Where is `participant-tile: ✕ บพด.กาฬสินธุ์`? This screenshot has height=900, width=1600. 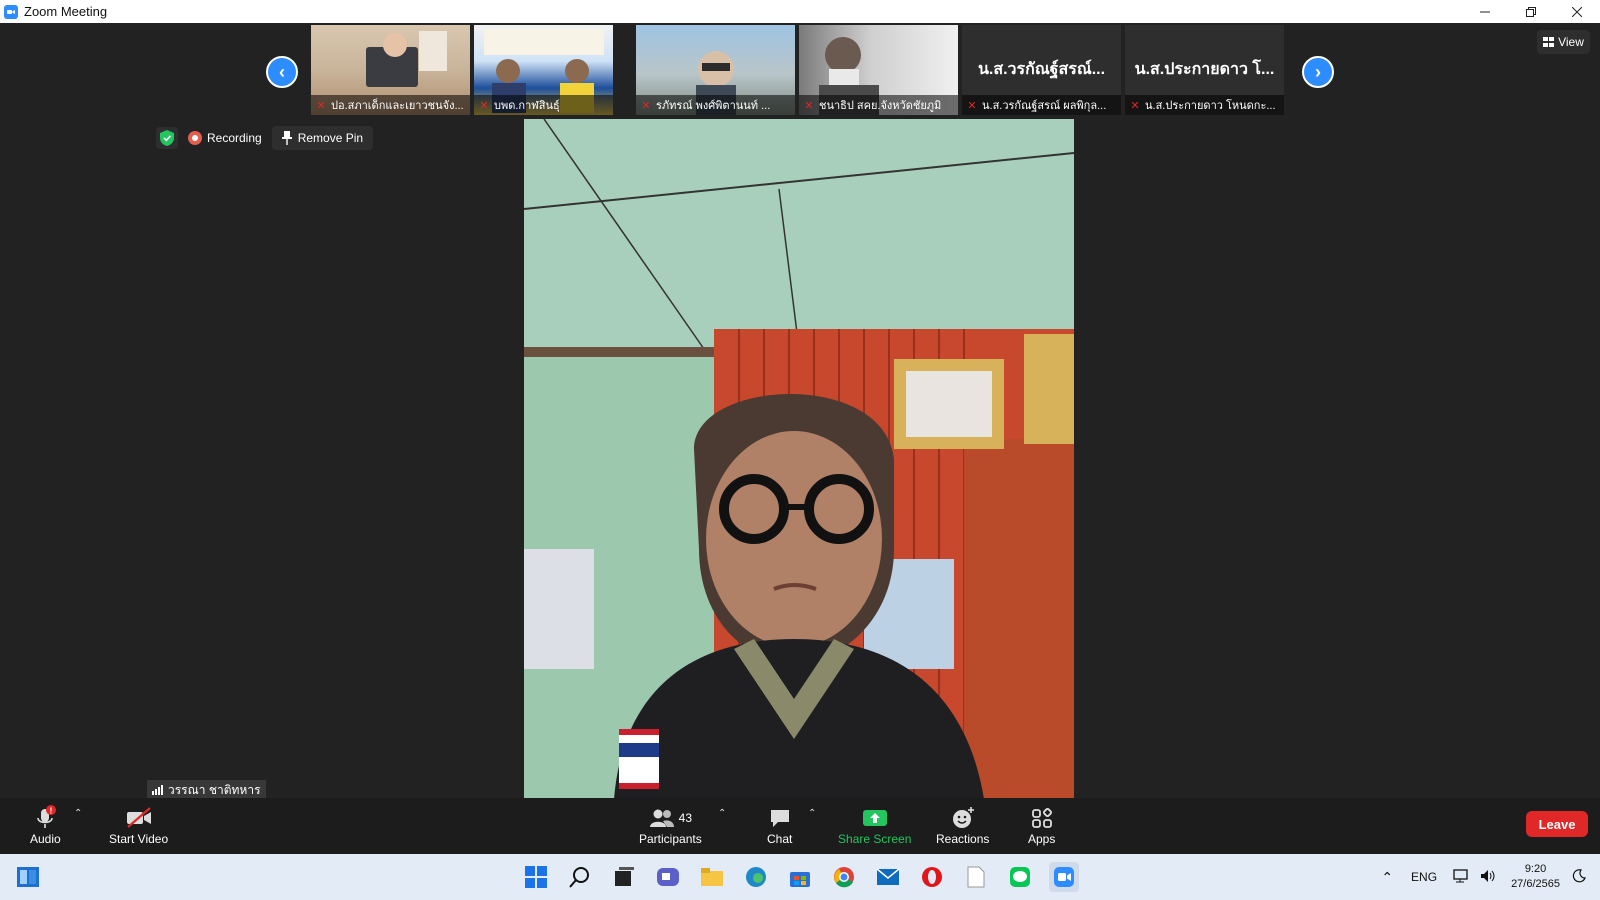 participant-tile: ✕ บพด.กาฬสินธุ์ is located at coordinates (543, 70).